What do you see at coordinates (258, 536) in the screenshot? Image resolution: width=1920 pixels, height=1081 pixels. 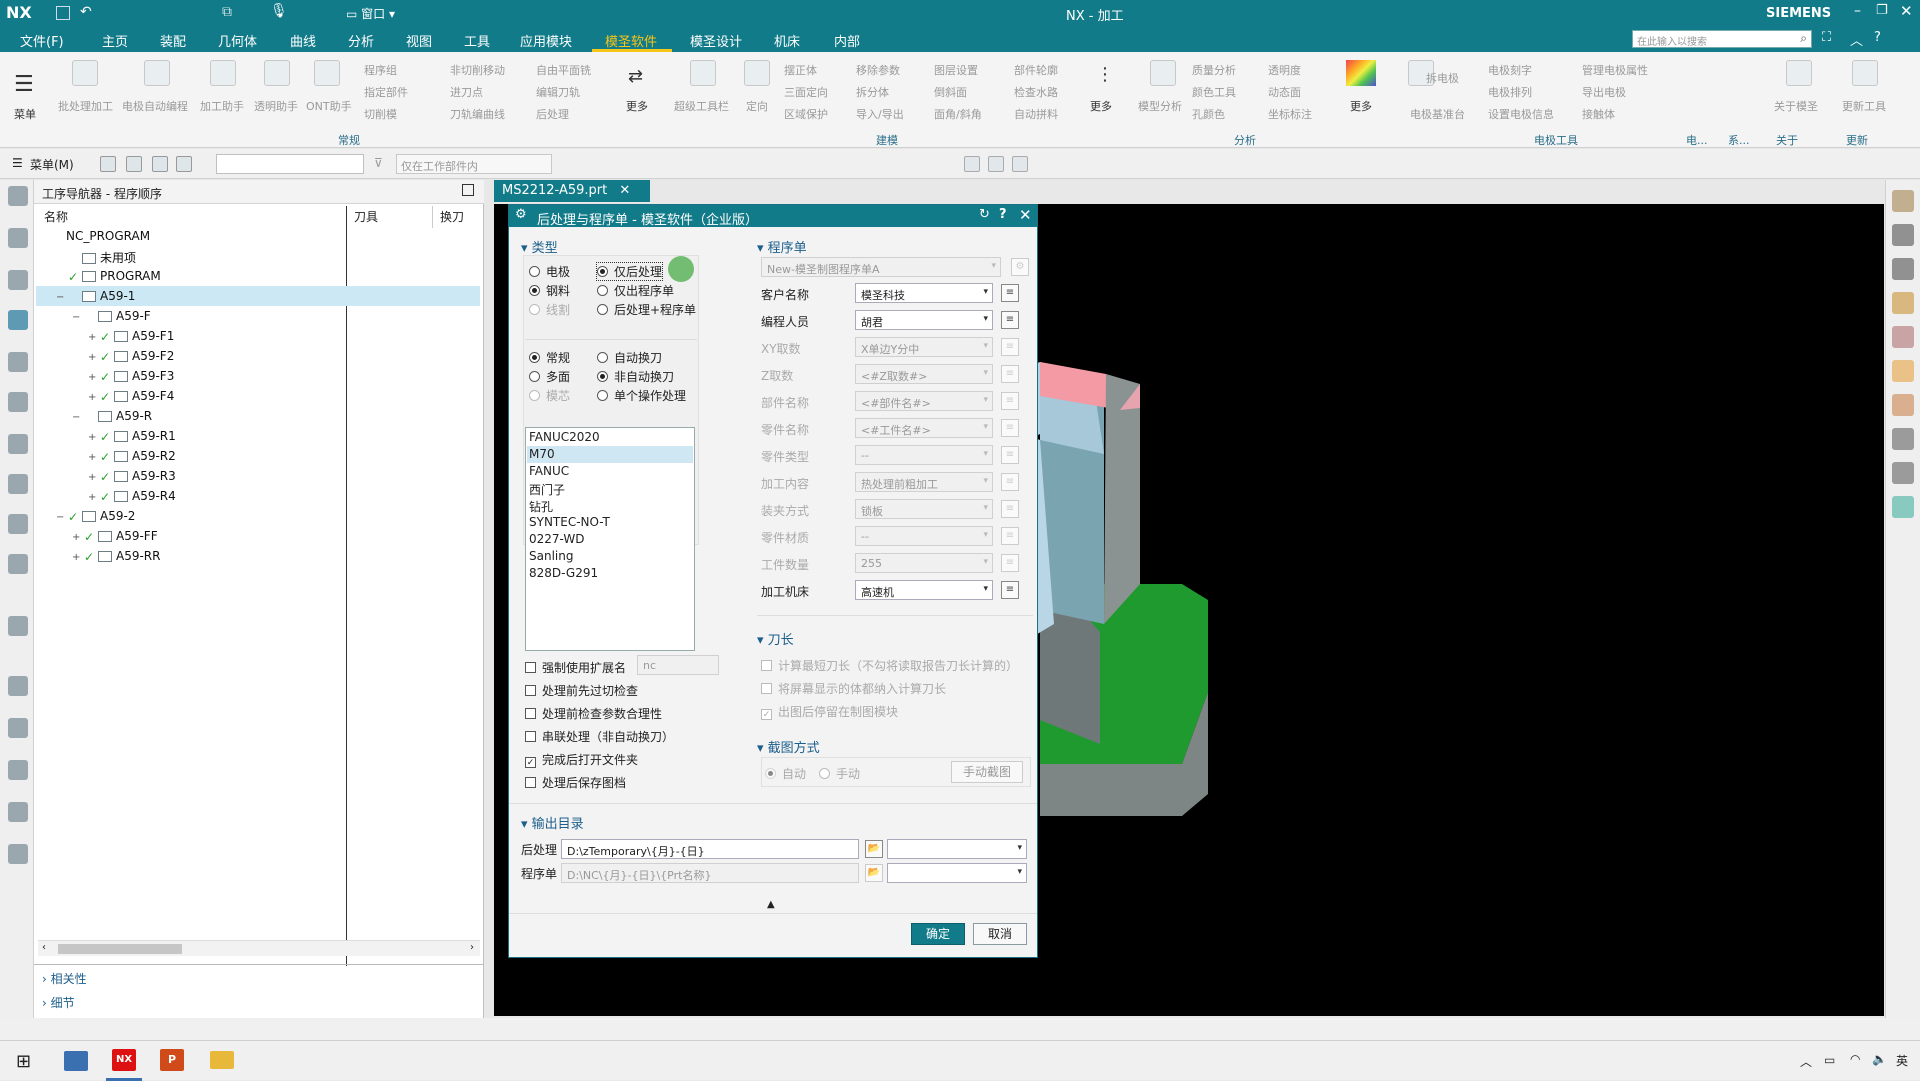 I see `tree-row: + ✓ A59-FF` at bounding box center [258, 536].